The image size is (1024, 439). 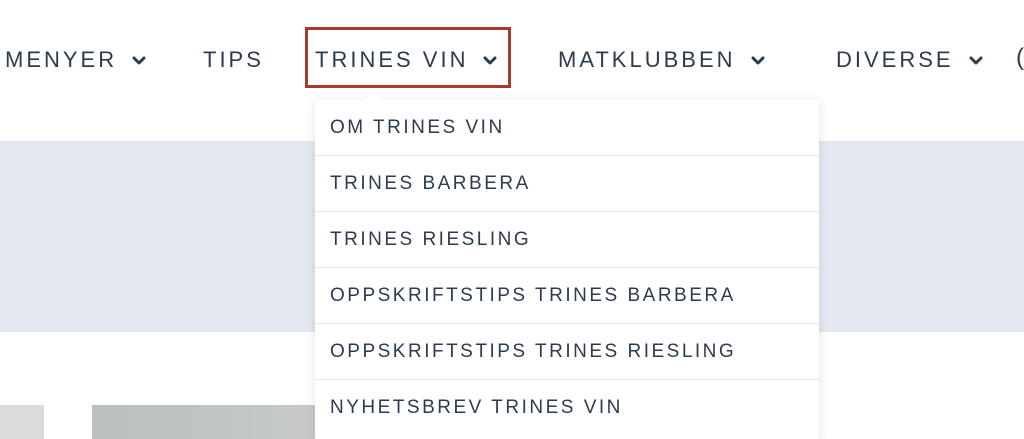 I want to click on content-image-left, so click(x=22, y=422).